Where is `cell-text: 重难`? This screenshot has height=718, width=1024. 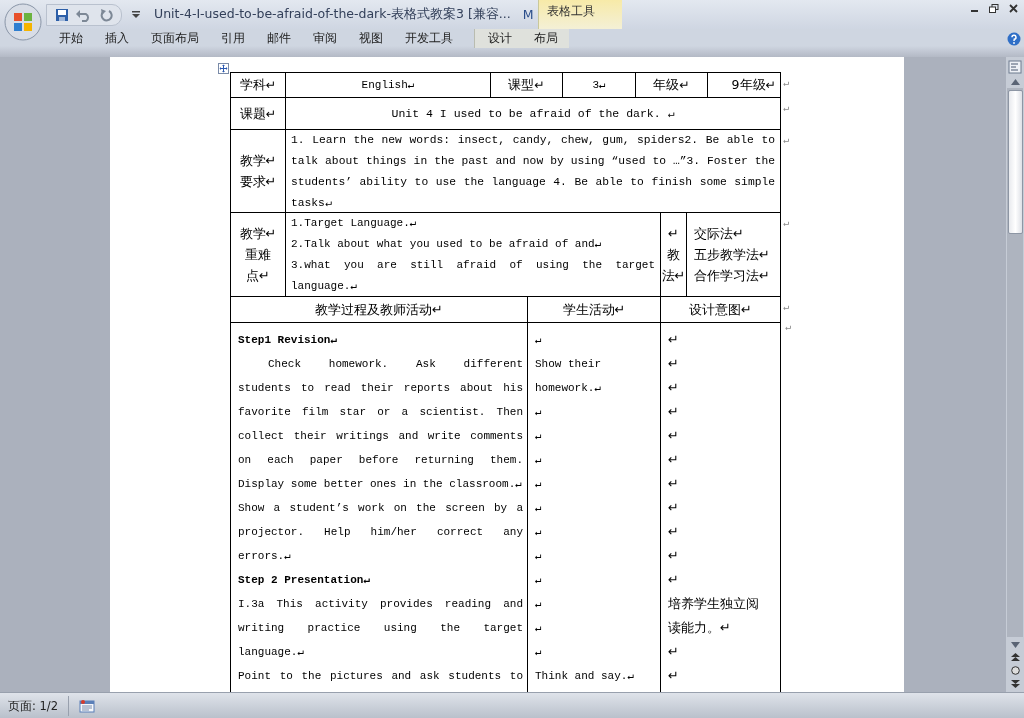 cell-text: 重难 is located at coordinates (258, 255).